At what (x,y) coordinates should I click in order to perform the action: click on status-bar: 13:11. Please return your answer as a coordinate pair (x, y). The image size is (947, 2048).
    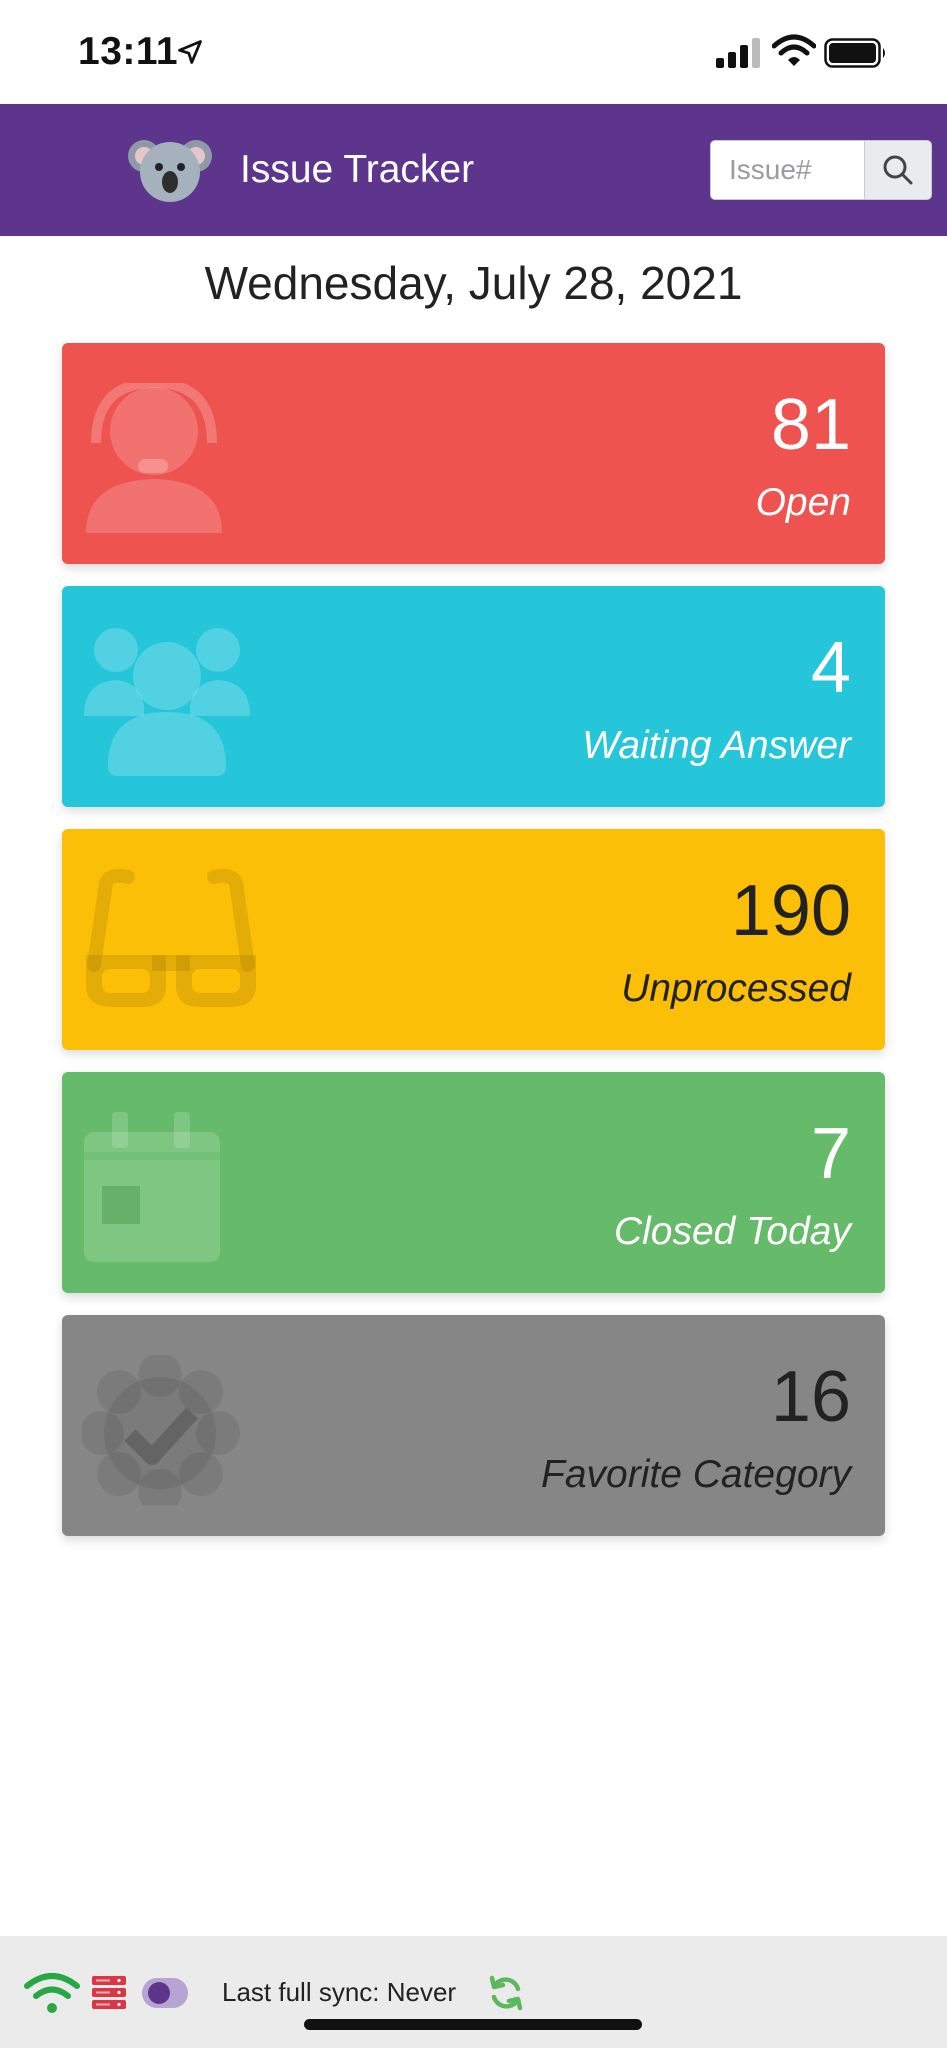
    Looking at the image, I should click on (473, 52).